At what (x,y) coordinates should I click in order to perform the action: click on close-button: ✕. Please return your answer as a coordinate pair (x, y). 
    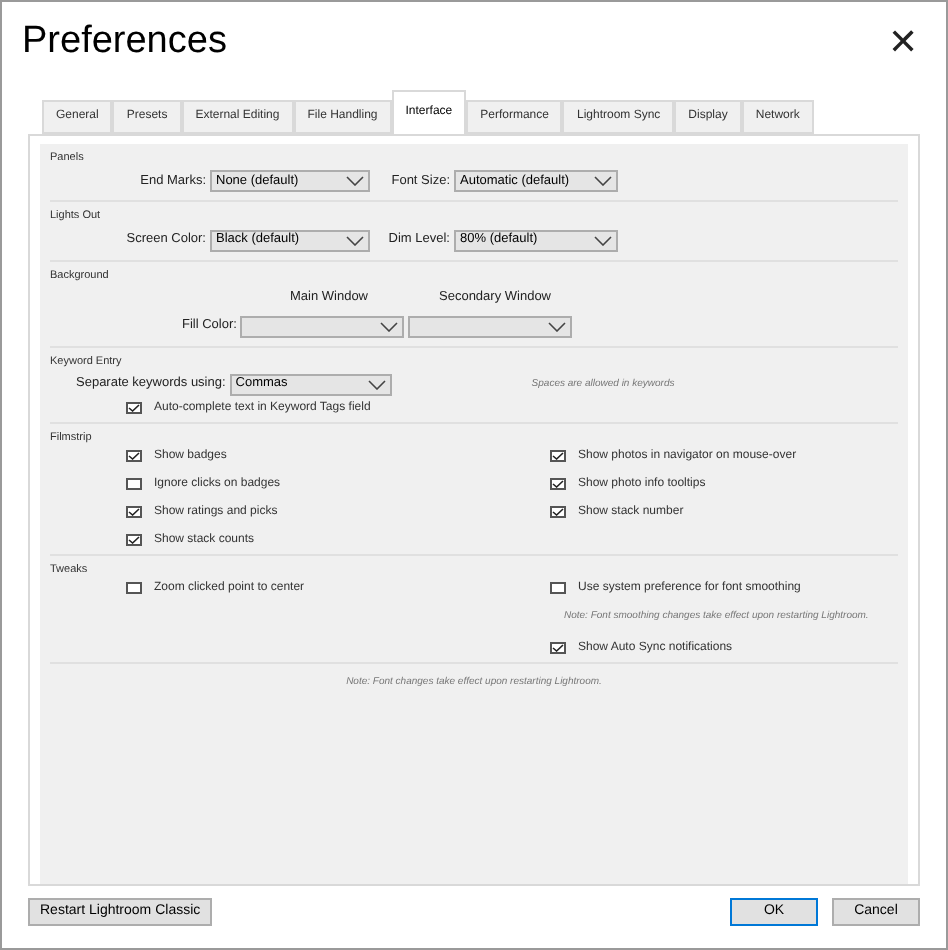
    Looking at the image, I should click on (903, 42).